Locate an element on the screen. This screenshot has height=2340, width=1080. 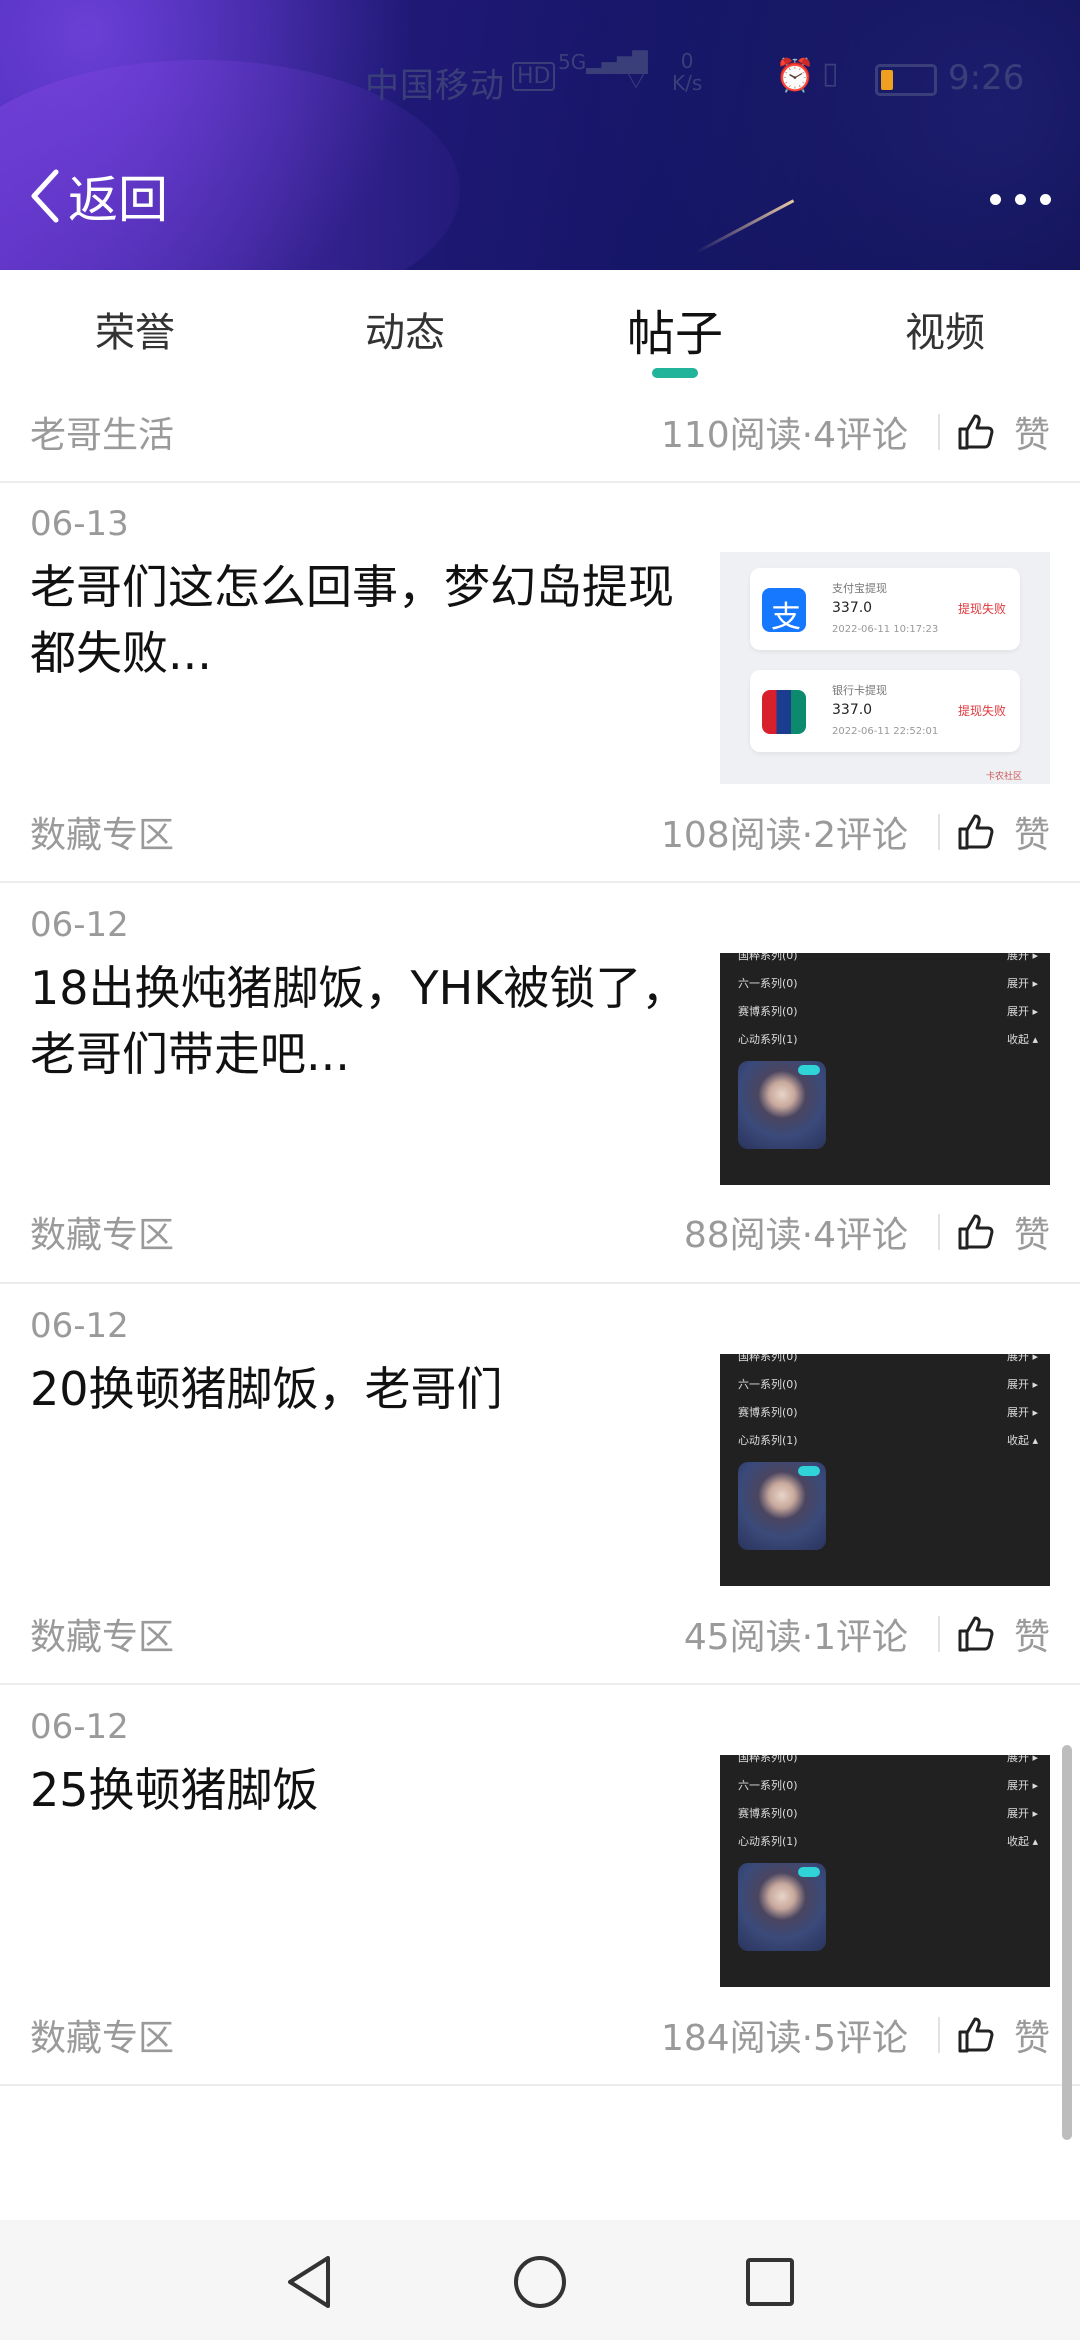
withdraw-label: 银行卡提现 is located at coordinates (859, 690).